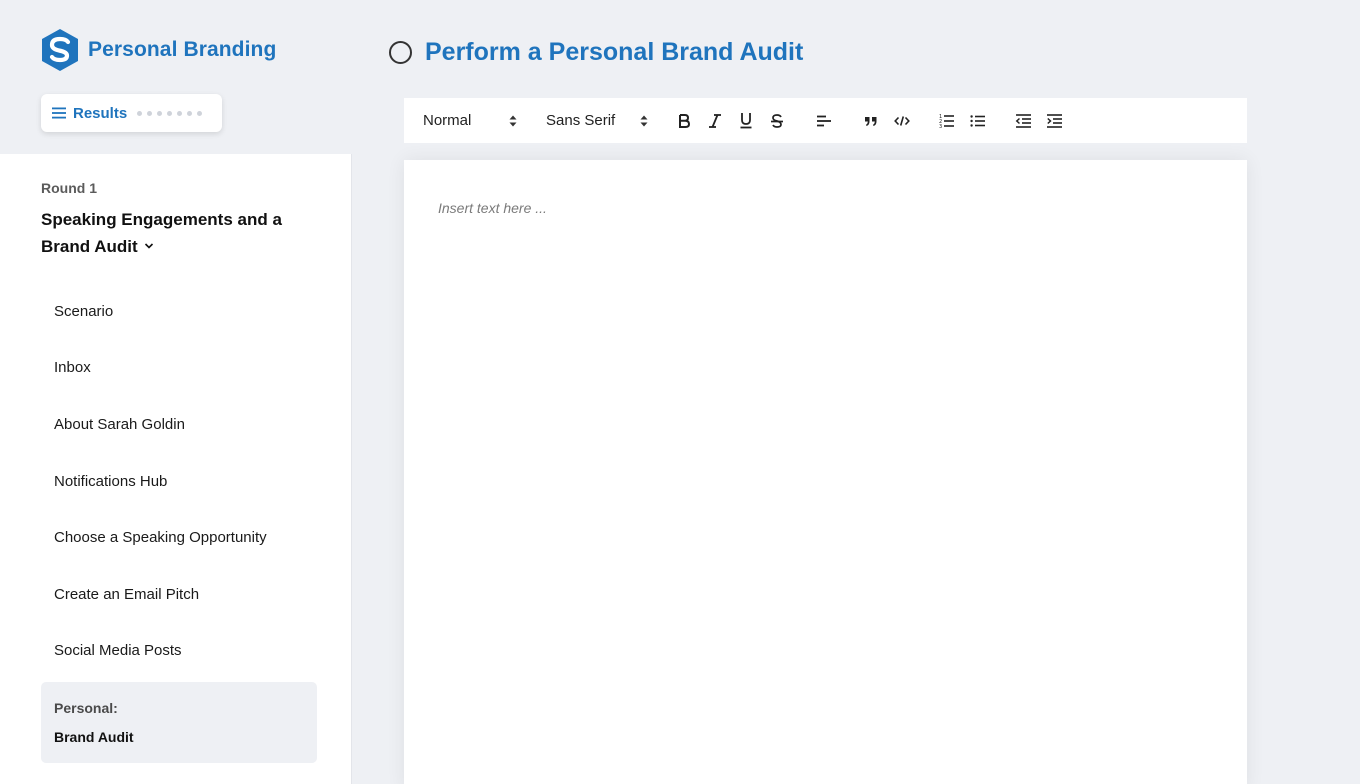 This screenshot has height=784, width=1360. I want to click on app-logo-row: Personal Branding, so click(158, 50).